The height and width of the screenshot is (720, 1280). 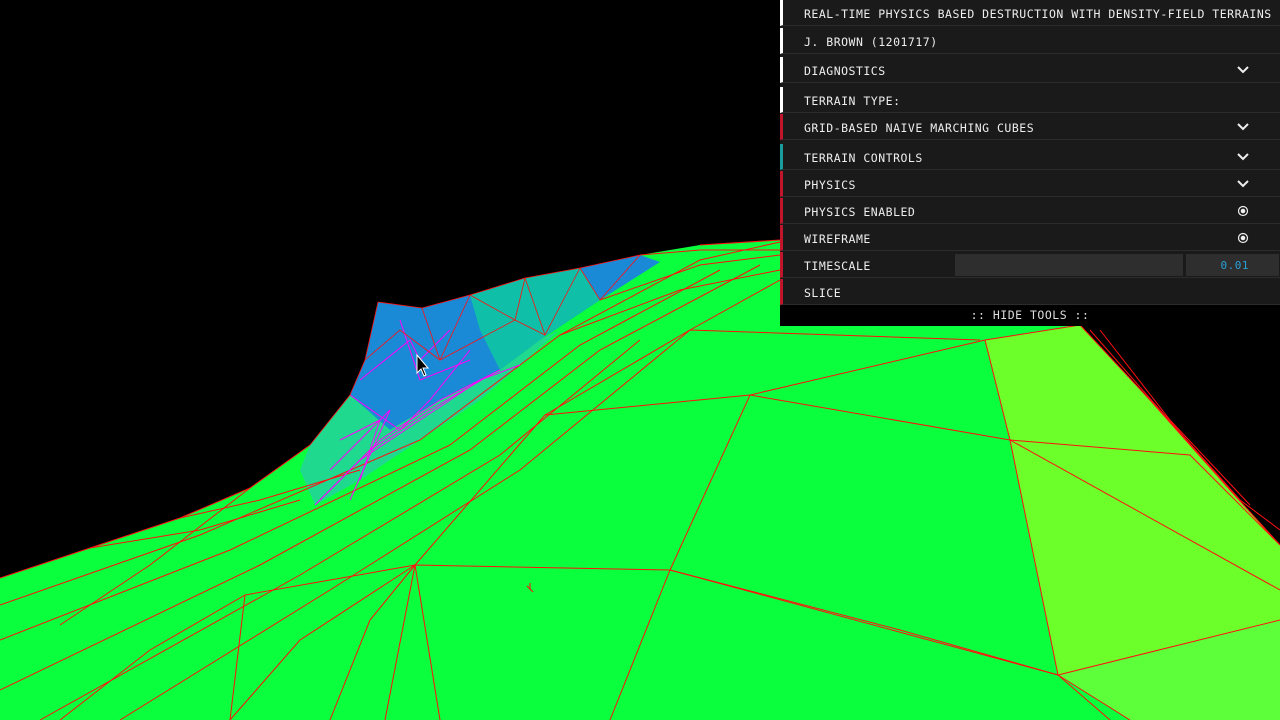 What do you see at coordinates (1243, 211) in the screenshot?
I see `physics-enabled-toggle` at bounding box center [1243, 211].